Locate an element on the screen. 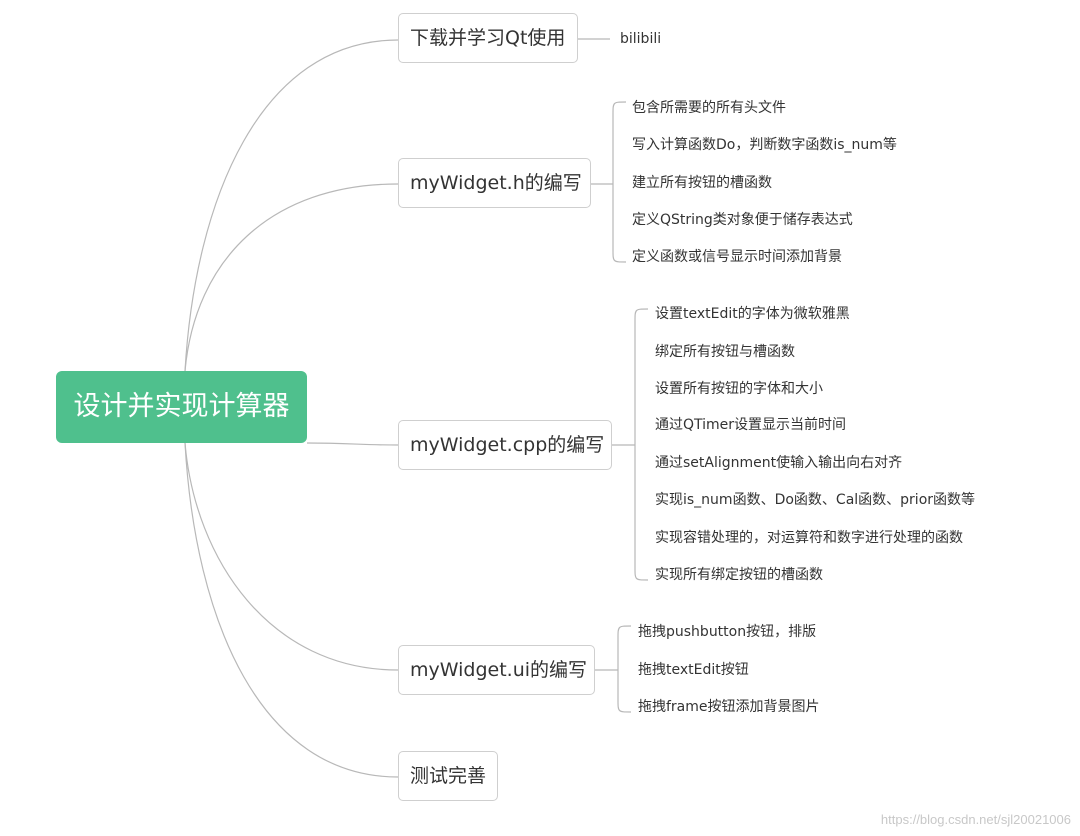  branch-3-leaf-bracket is located at coordinates (641, 444).